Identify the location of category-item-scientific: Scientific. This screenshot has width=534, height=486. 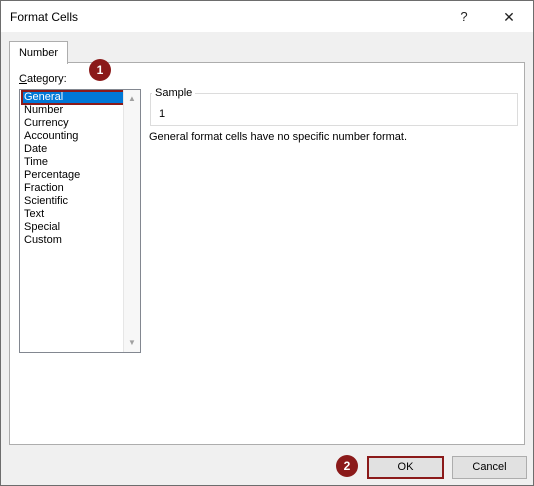
(73, 201).